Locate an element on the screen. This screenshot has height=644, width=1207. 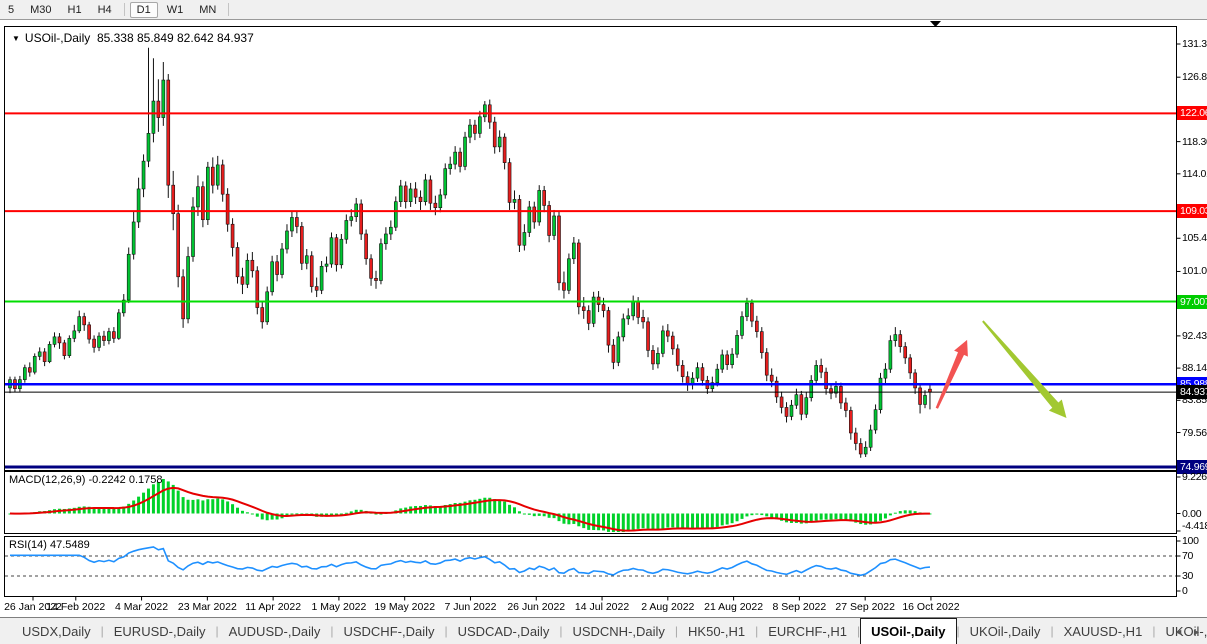
price-level-badge: 109.038 is located at coordinates (1192, 211).